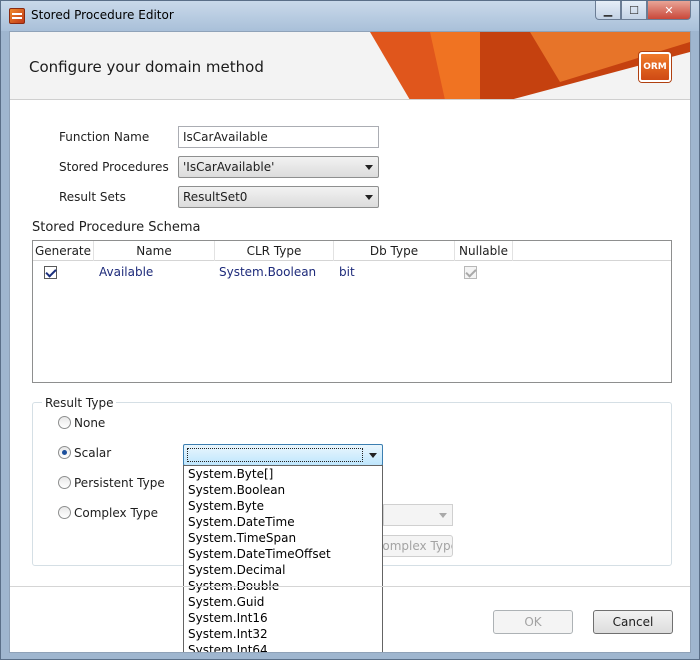  I want to click on radio-complex-type-label: Complex Type, so click(116, 513).